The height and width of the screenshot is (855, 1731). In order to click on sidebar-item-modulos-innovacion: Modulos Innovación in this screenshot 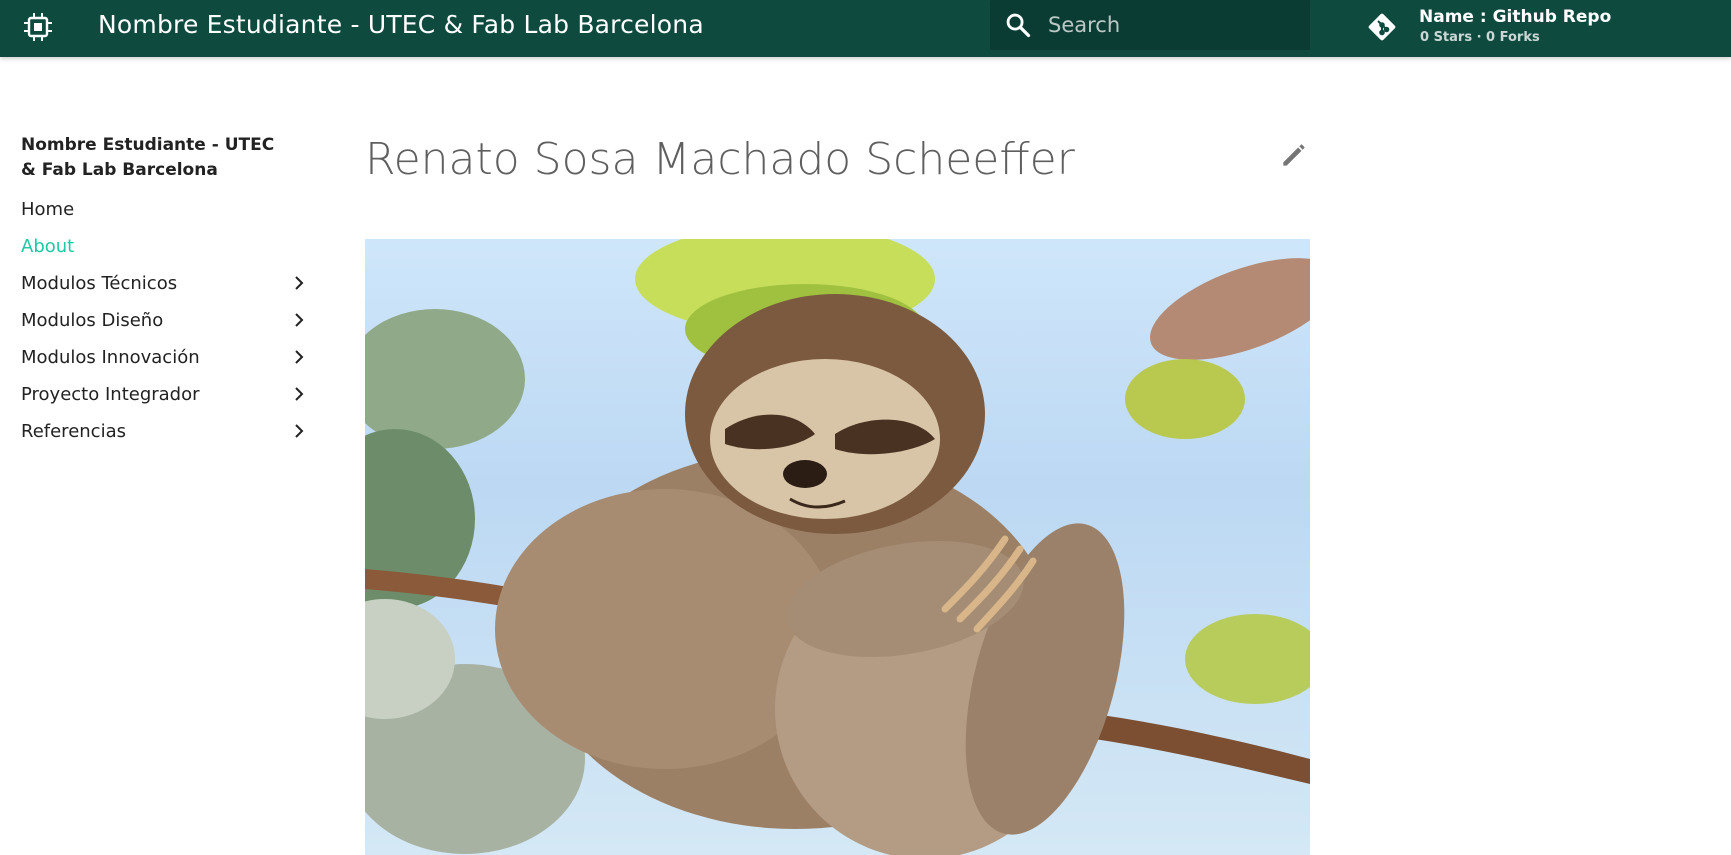, I will do `click(166, 357)`.